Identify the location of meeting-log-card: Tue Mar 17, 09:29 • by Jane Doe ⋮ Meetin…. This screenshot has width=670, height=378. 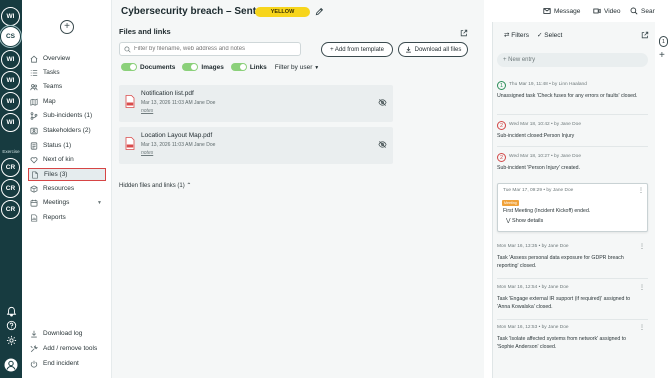
(572, 207).